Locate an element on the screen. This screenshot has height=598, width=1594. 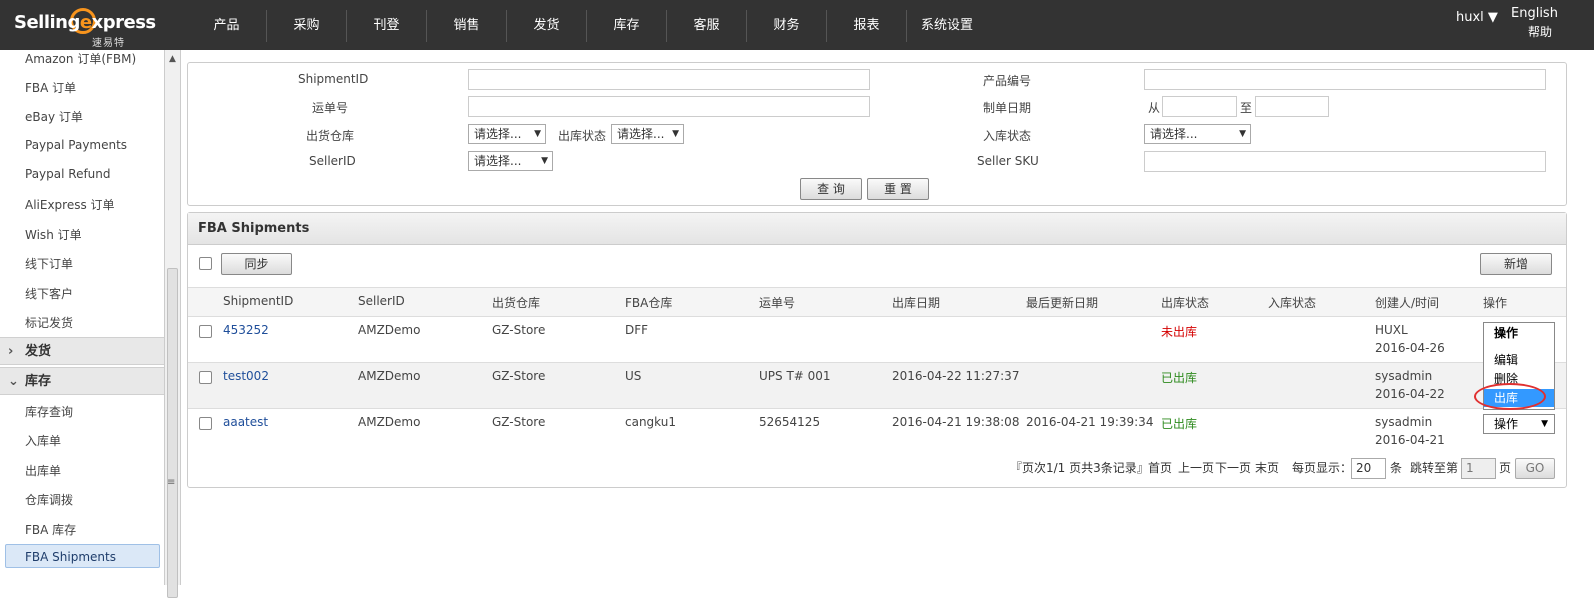
column-header-warehouse: 出货仓库 is located at coordinates (516, 302).